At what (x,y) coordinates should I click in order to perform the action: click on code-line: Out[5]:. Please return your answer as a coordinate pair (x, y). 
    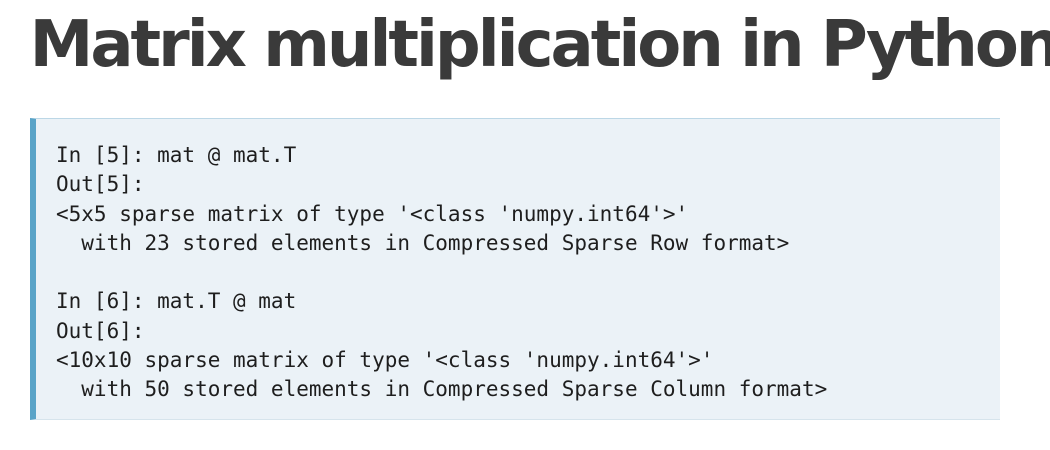
    Looking at the image, I should click on (100, 184).